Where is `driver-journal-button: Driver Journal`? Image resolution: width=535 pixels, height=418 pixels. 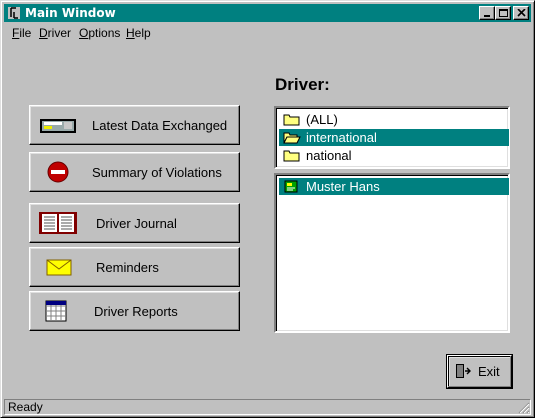 driver-journal-button: Driver Journal is located at coordinates (134, 223).